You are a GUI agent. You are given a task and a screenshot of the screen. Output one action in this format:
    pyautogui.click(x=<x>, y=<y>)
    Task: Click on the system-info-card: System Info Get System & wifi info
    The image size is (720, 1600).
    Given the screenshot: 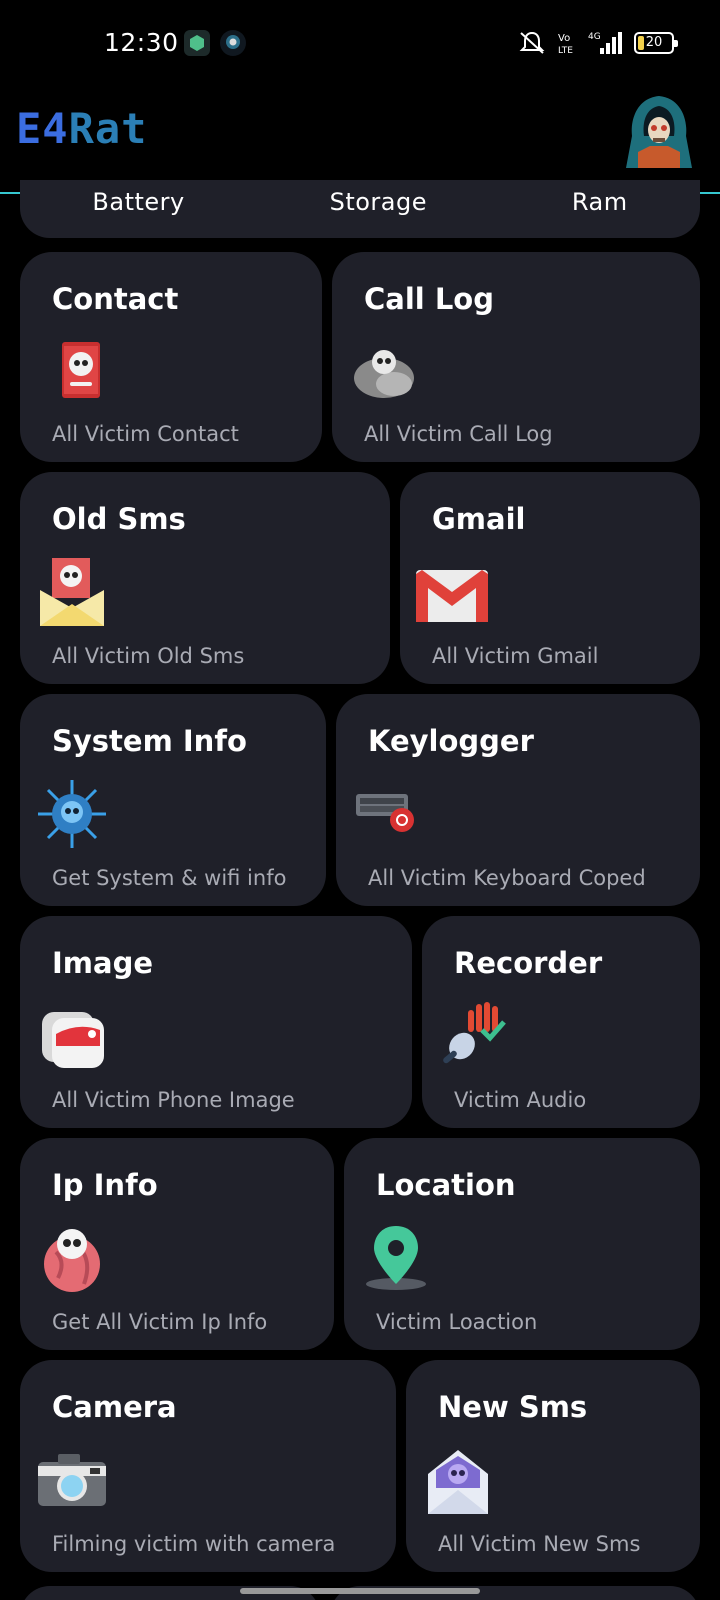 What is the action you would take?
    pyautogui.click(x=173, y=800)
    